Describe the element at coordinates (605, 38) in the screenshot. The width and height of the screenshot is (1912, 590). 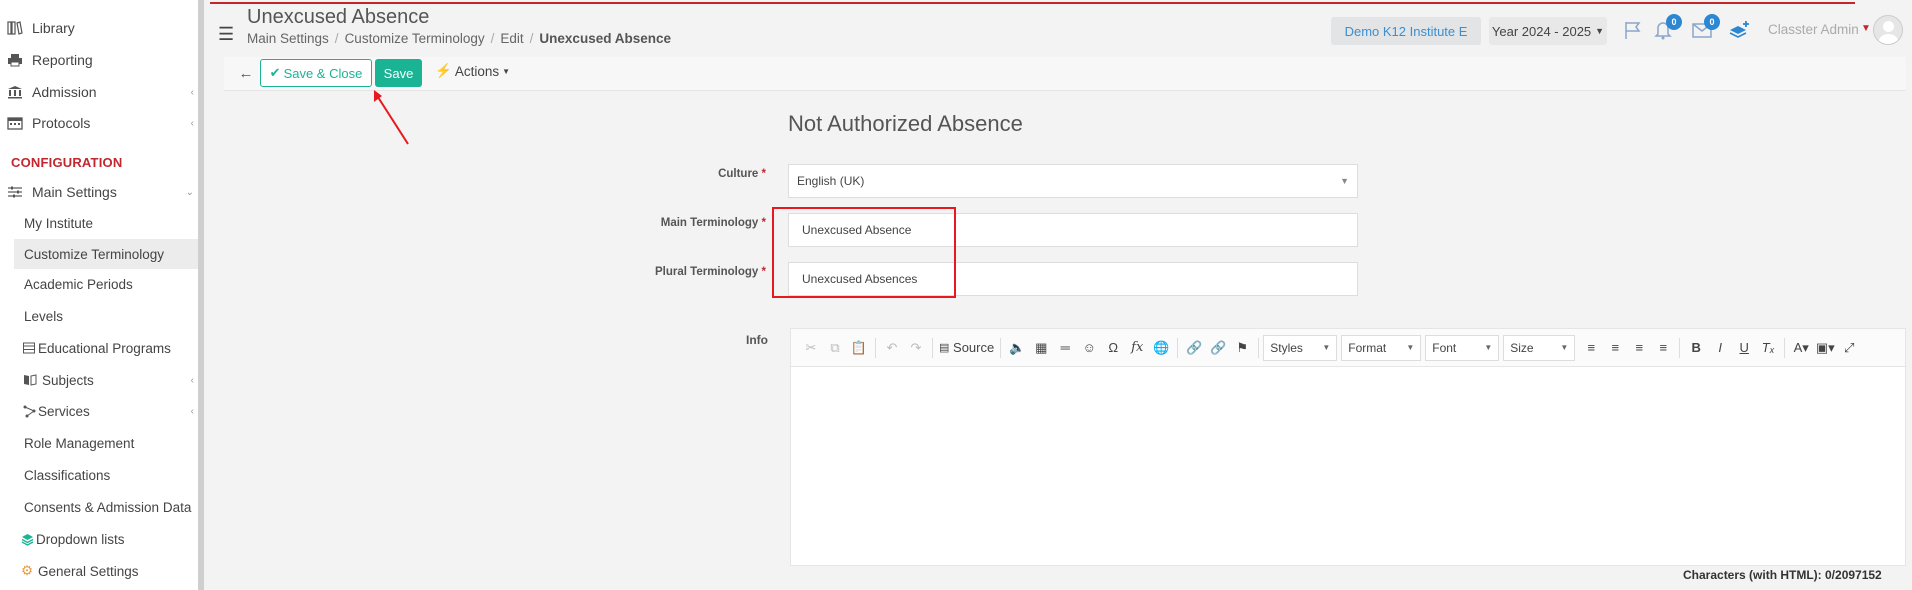
I see `breadcrumb-current: Unexcused Absence` at that location.